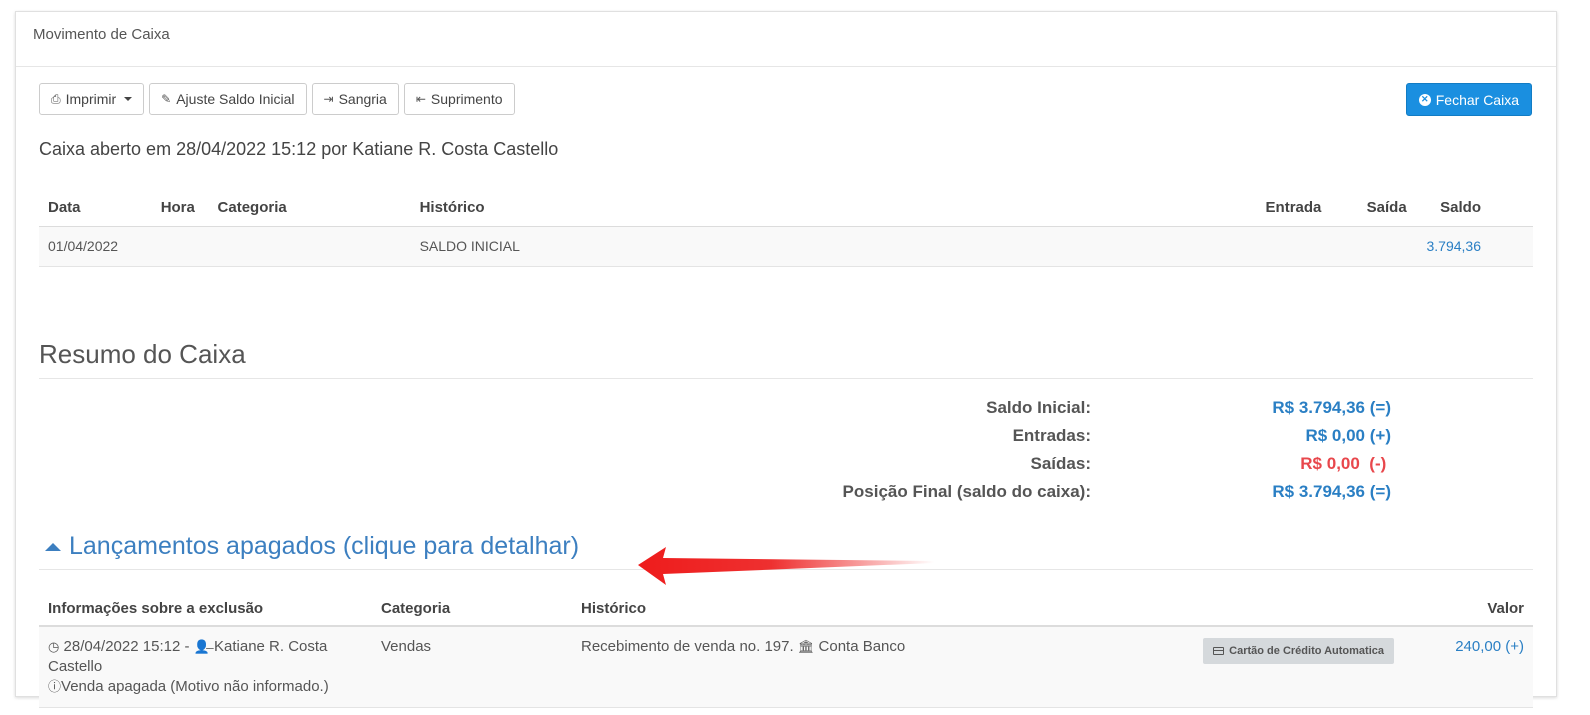  I want to click on cell-out, so click(1373, 246).